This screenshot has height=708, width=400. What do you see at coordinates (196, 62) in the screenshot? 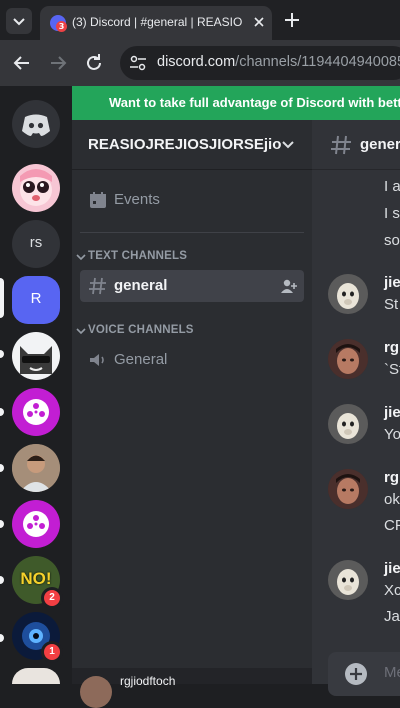
I see `url-host: discord.com` at bounding box center [196, 62].